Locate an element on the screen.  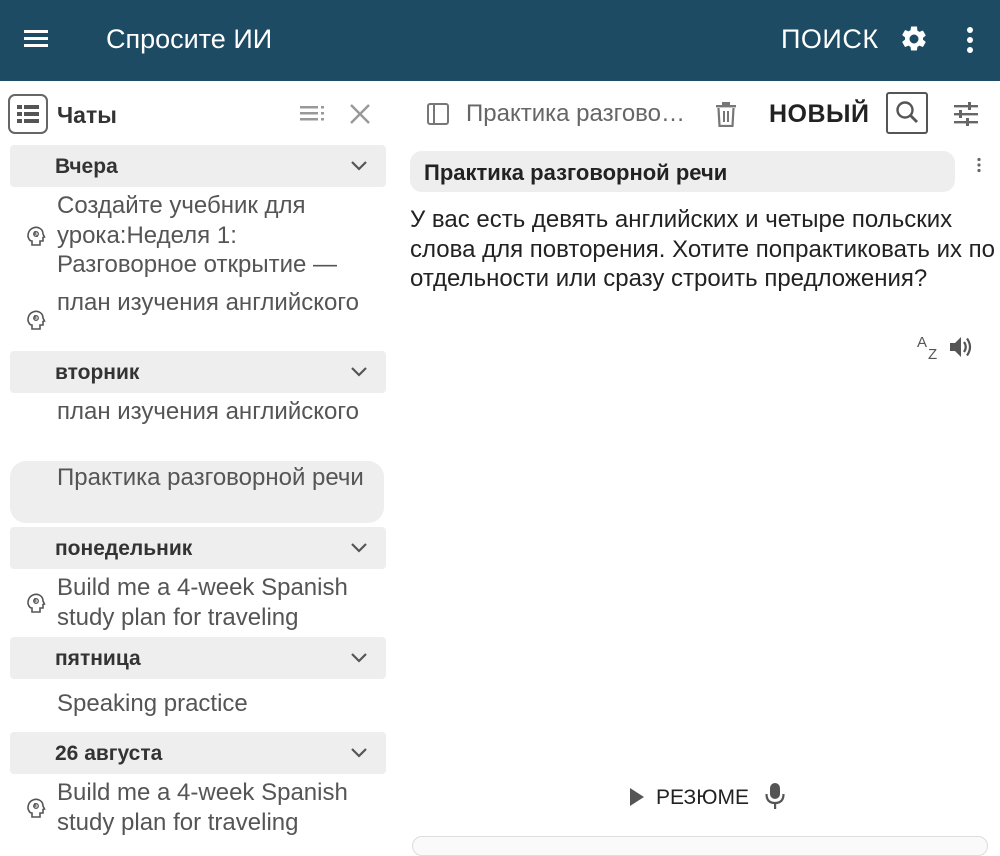
play-icon is located at coordinates (637, 797).